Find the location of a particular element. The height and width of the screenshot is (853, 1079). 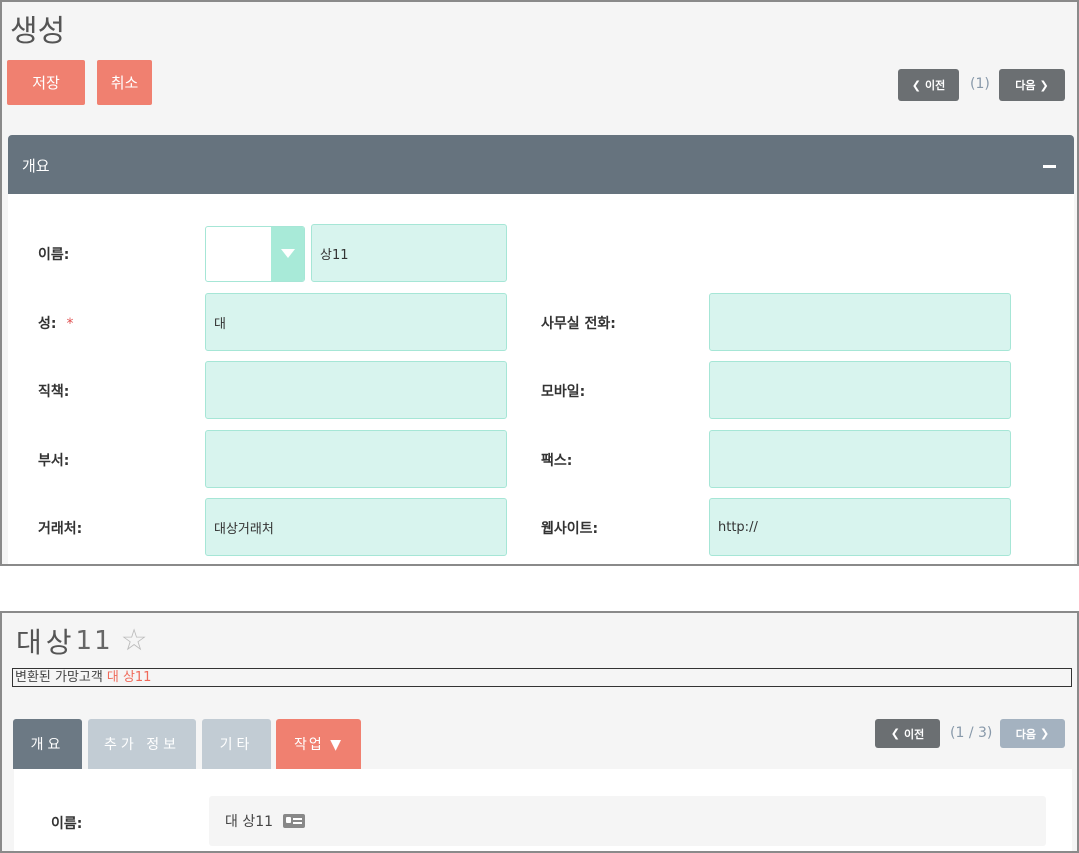

record-title: 대 상 11 ☆ is located at coordinates (82, 641).